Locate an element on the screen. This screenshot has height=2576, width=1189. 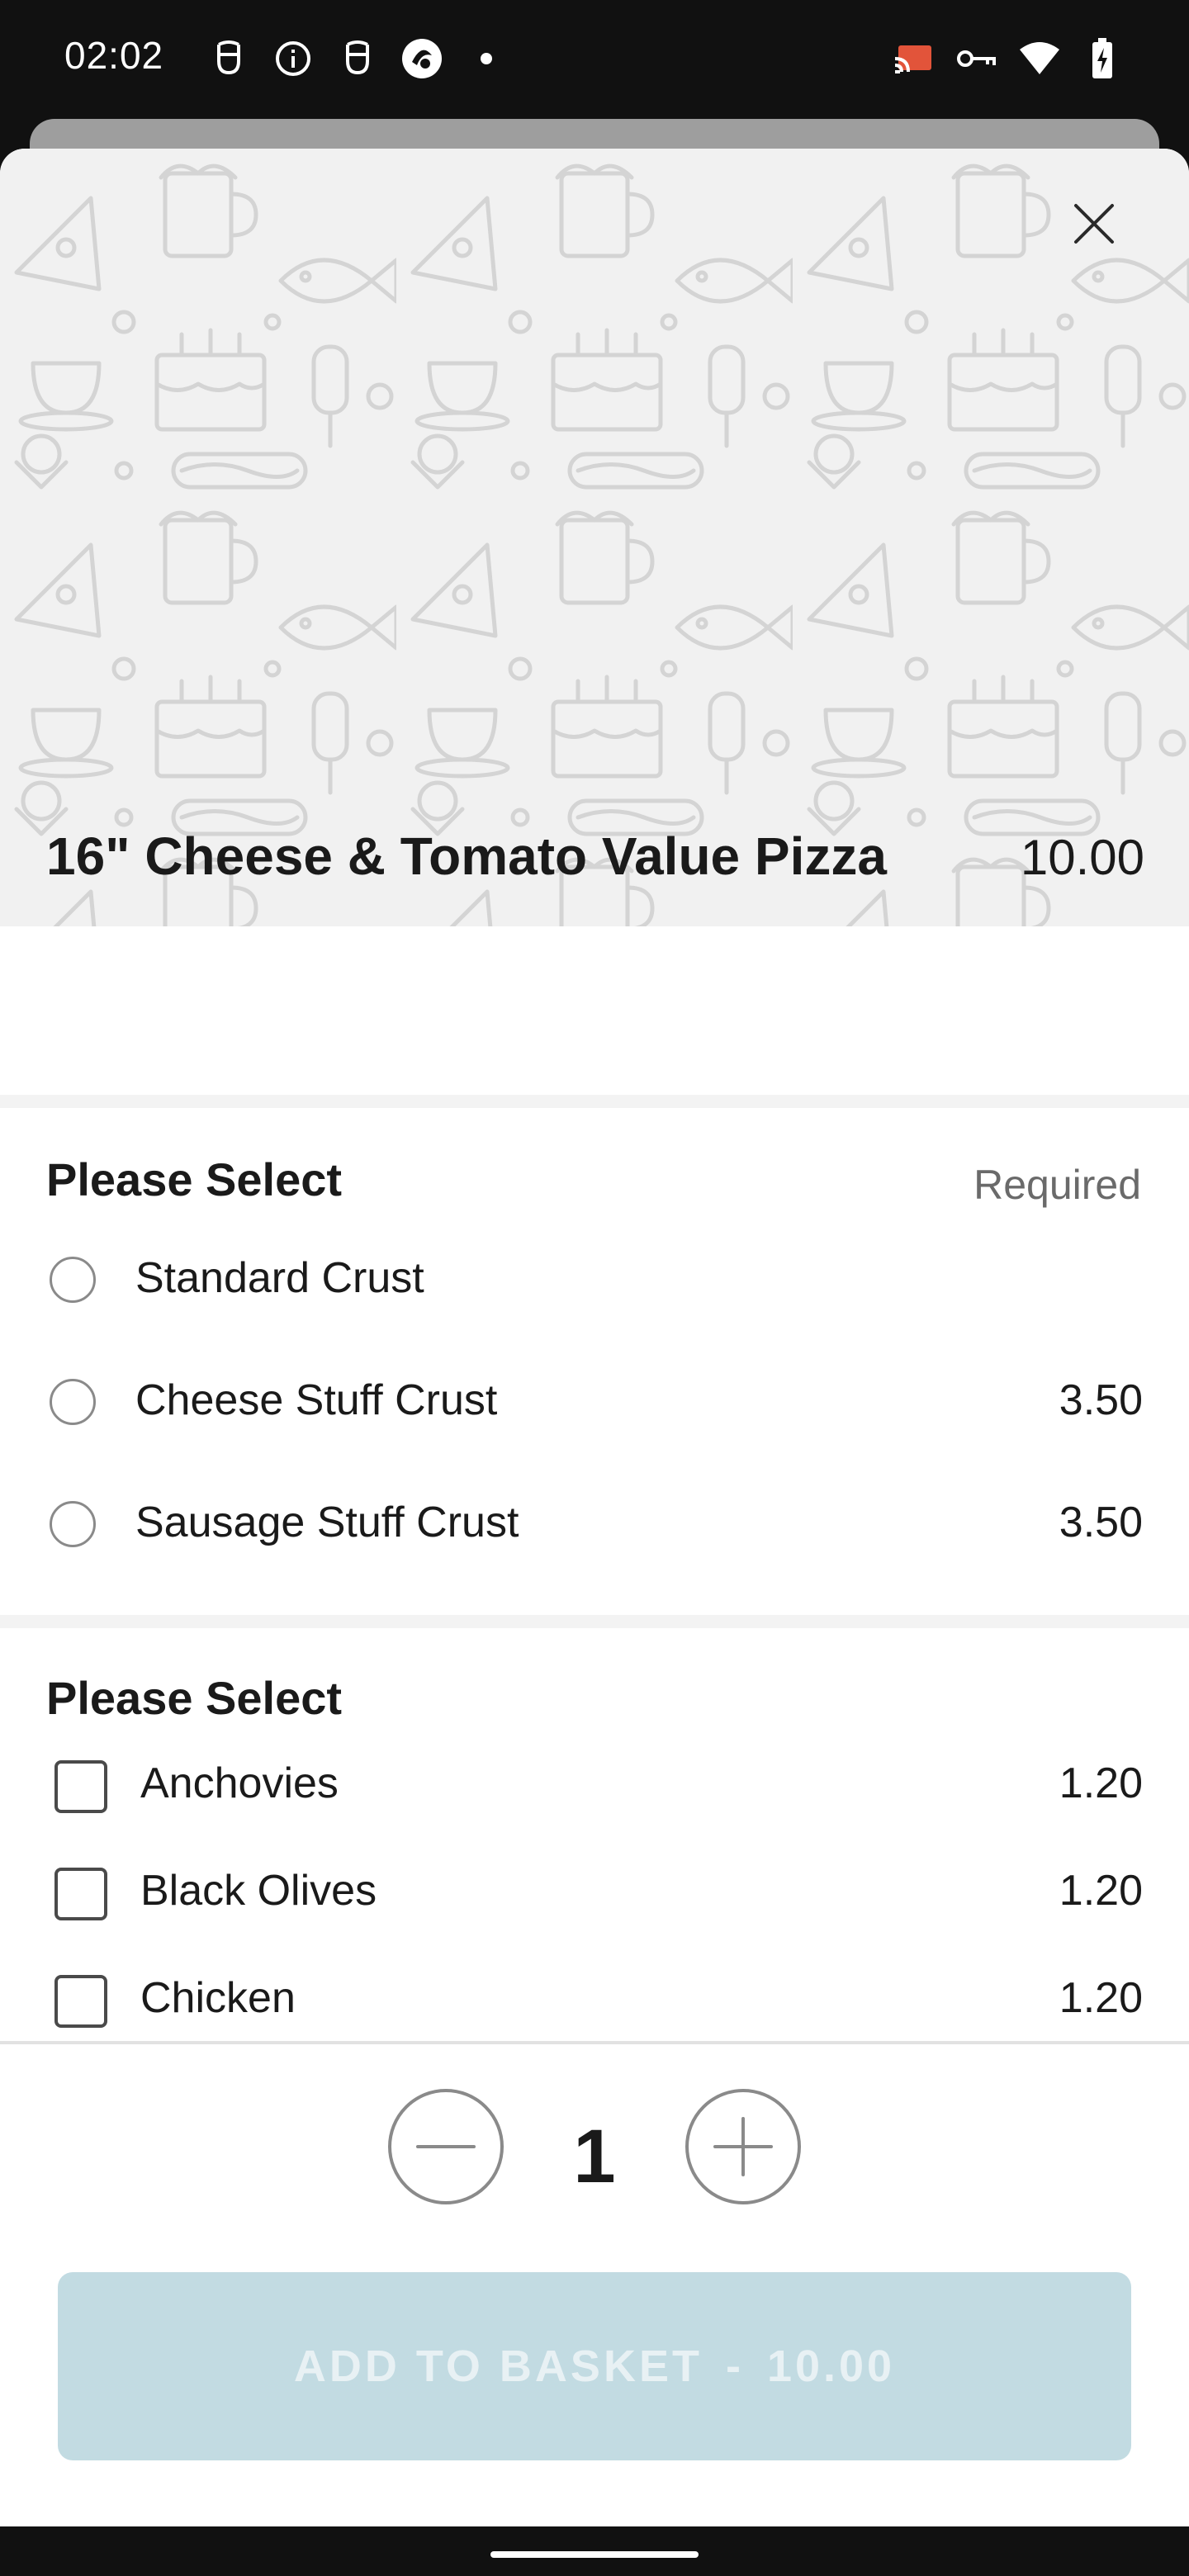
increase-quantity-button is located at coordinates (743, 2146).